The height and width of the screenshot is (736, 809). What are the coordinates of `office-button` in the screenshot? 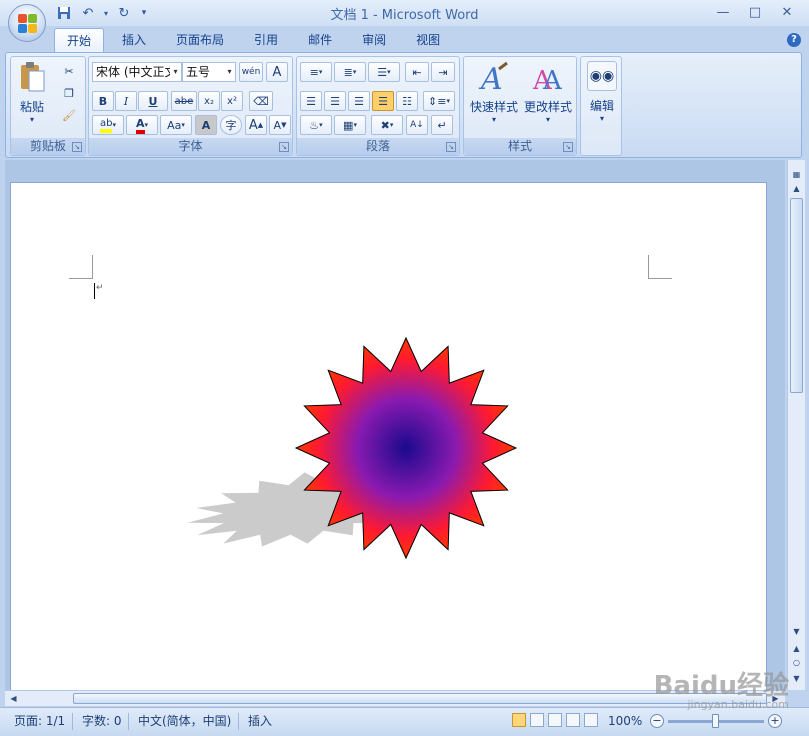 It's located at (27, 23).